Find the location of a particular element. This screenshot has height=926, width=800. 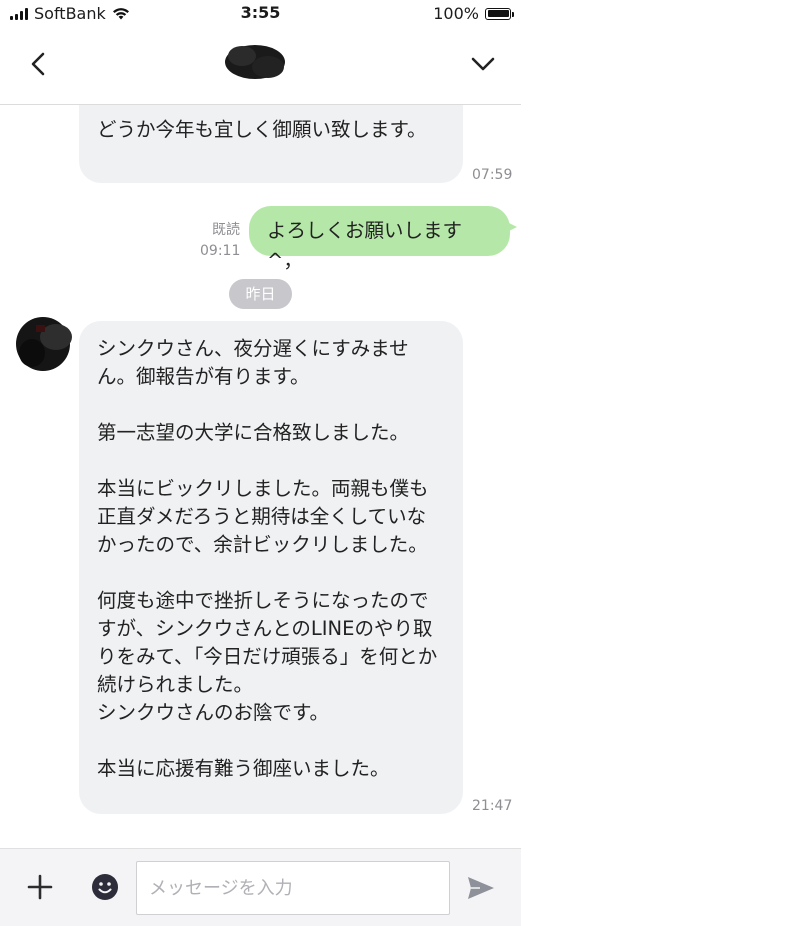

message-composer is located at coordinates (260, 887).